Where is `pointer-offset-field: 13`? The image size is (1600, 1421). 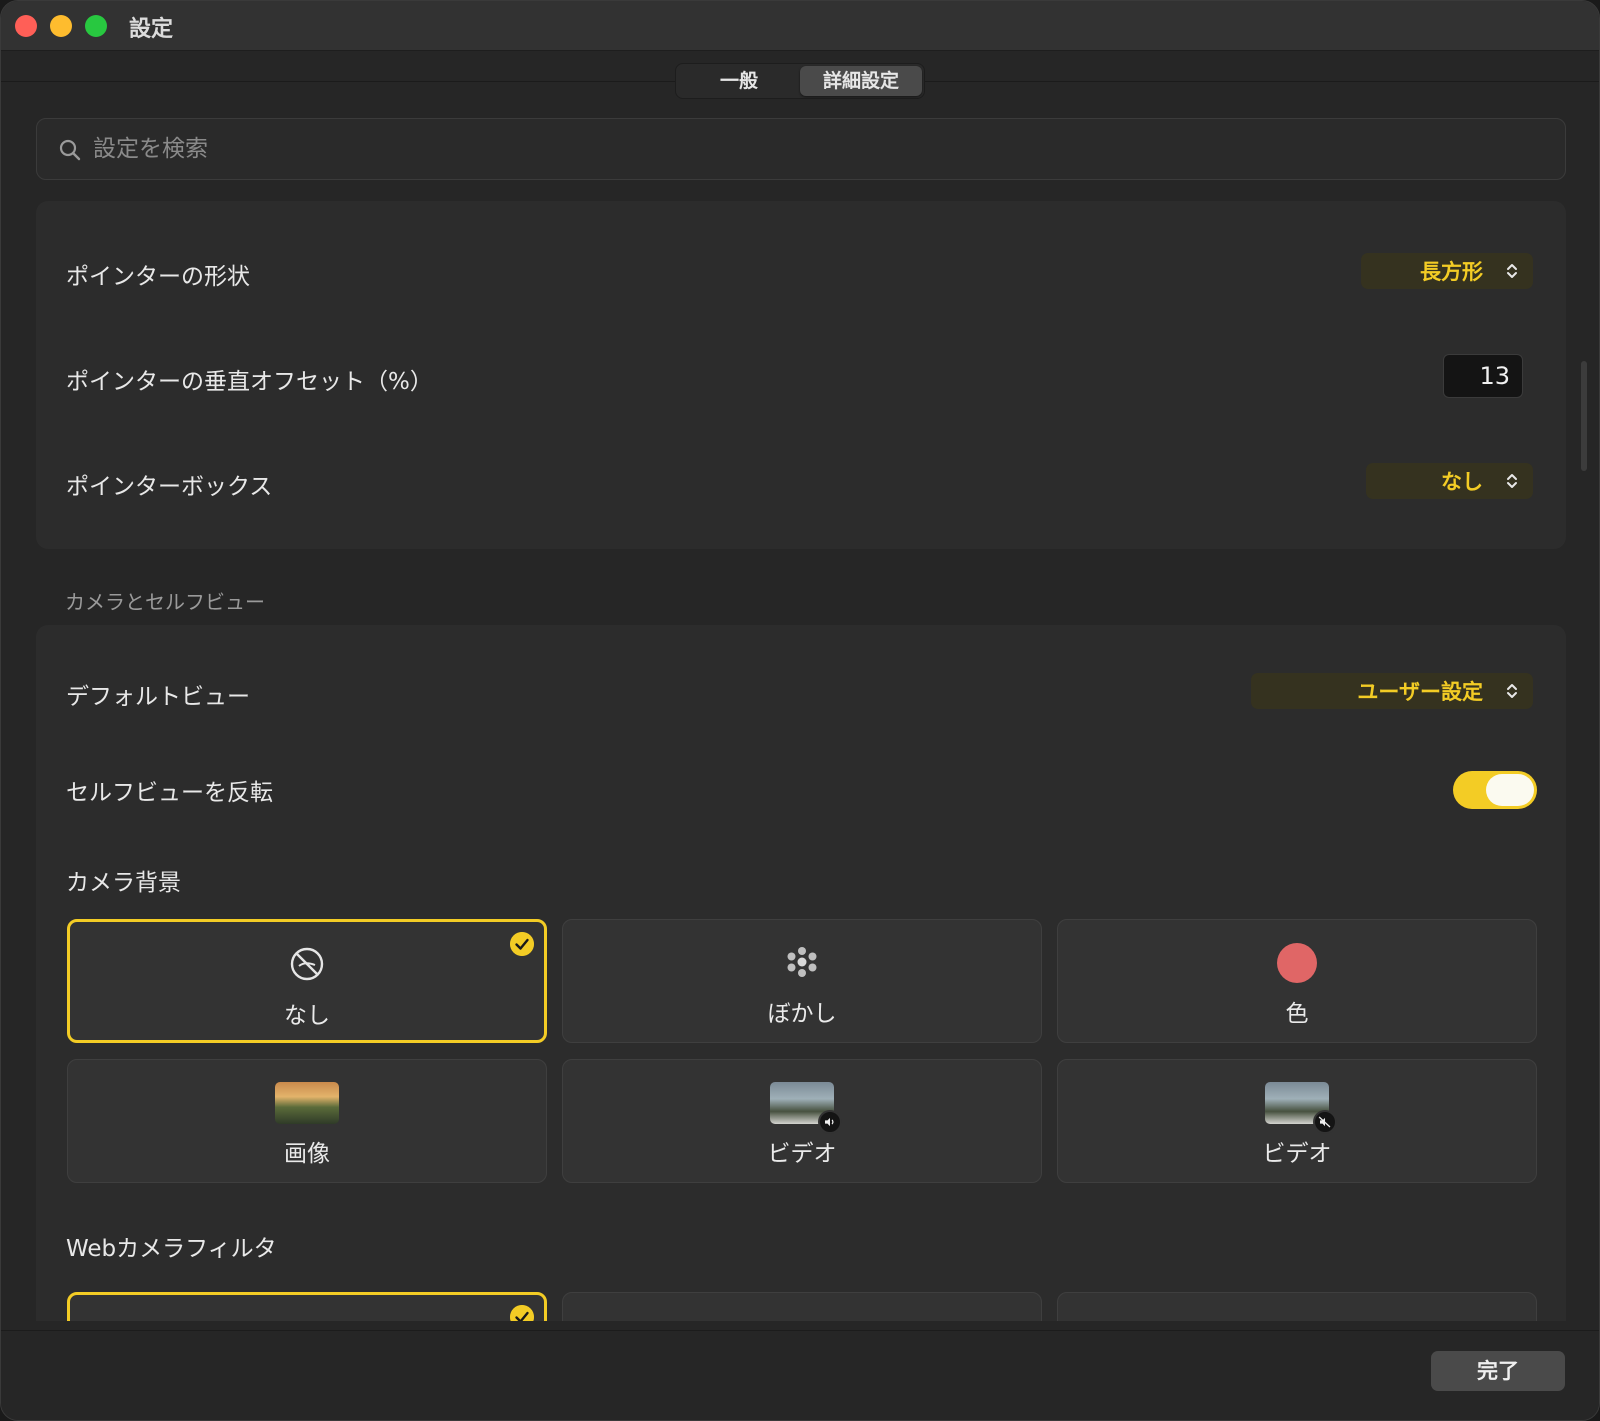
pointer-offset-field: 13 is located at coordinates (1483, 376).